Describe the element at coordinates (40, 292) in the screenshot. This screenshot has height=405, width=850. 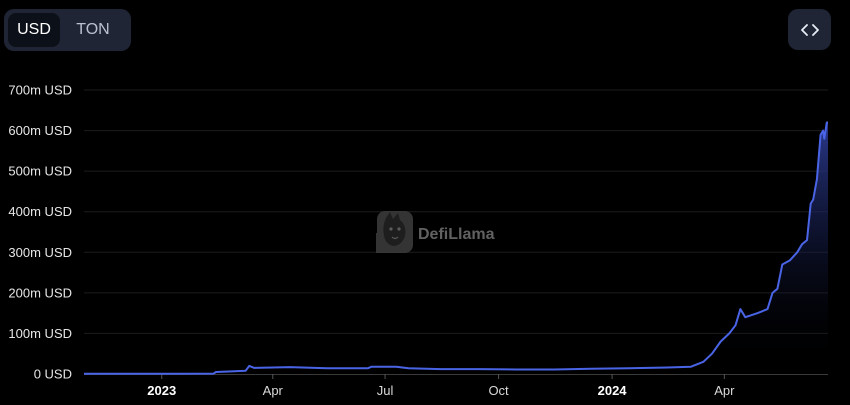
I see `y-tick-label: 200m USD` at that location.